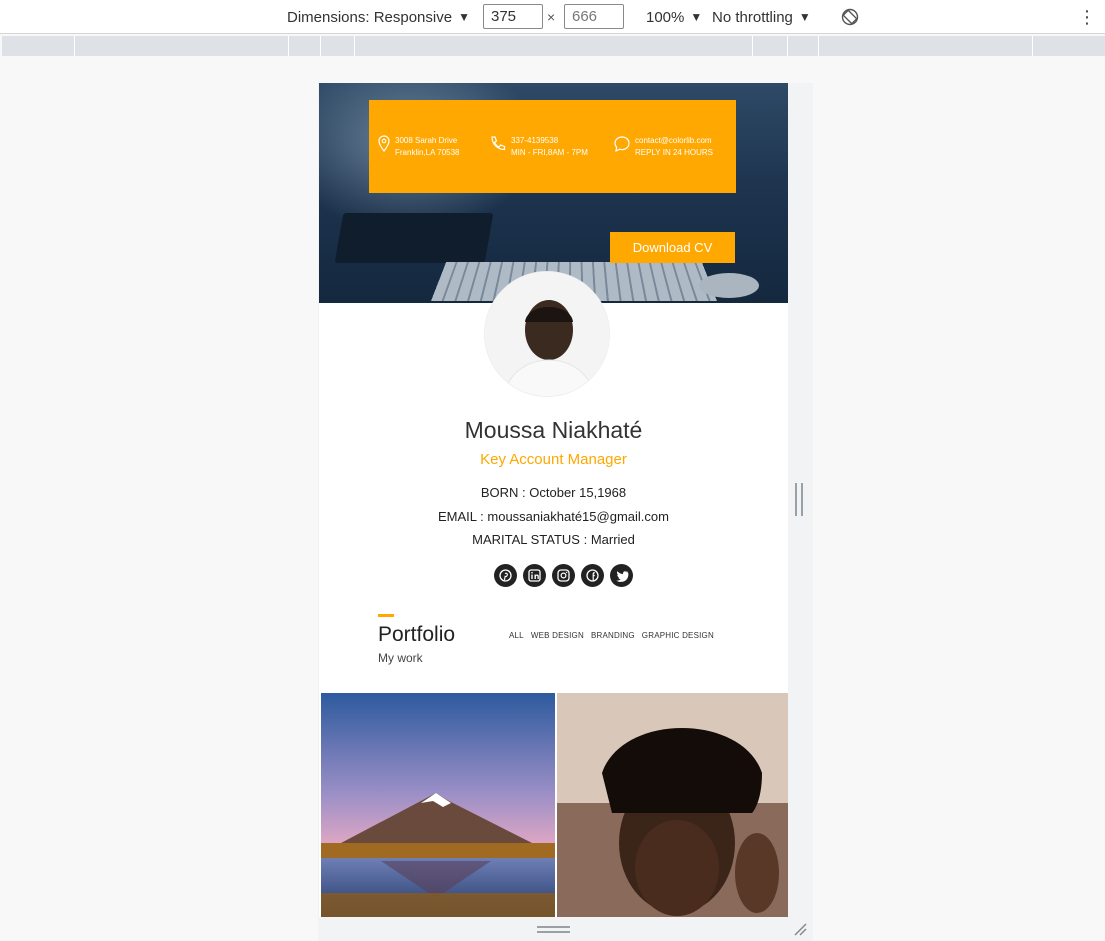 The width and height of the screenshot is (1105, 941). I want to click on portfolio-filters: ALL WEB DESIGN BRANDING GRAPHIC DESIGN, so click(611, 635).